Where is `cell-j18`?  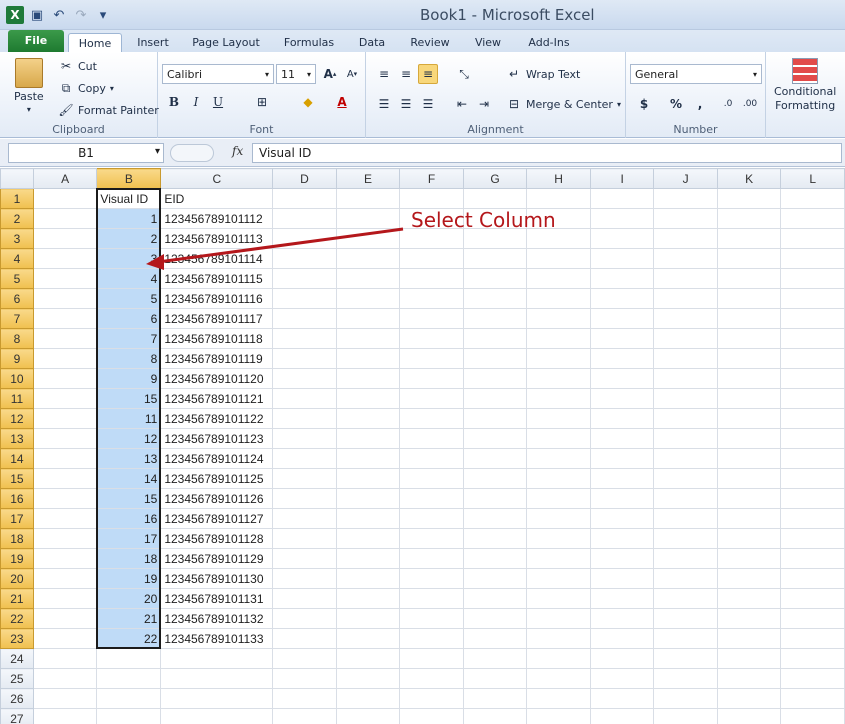 cell-j18 is located at coordinates (685, 538).